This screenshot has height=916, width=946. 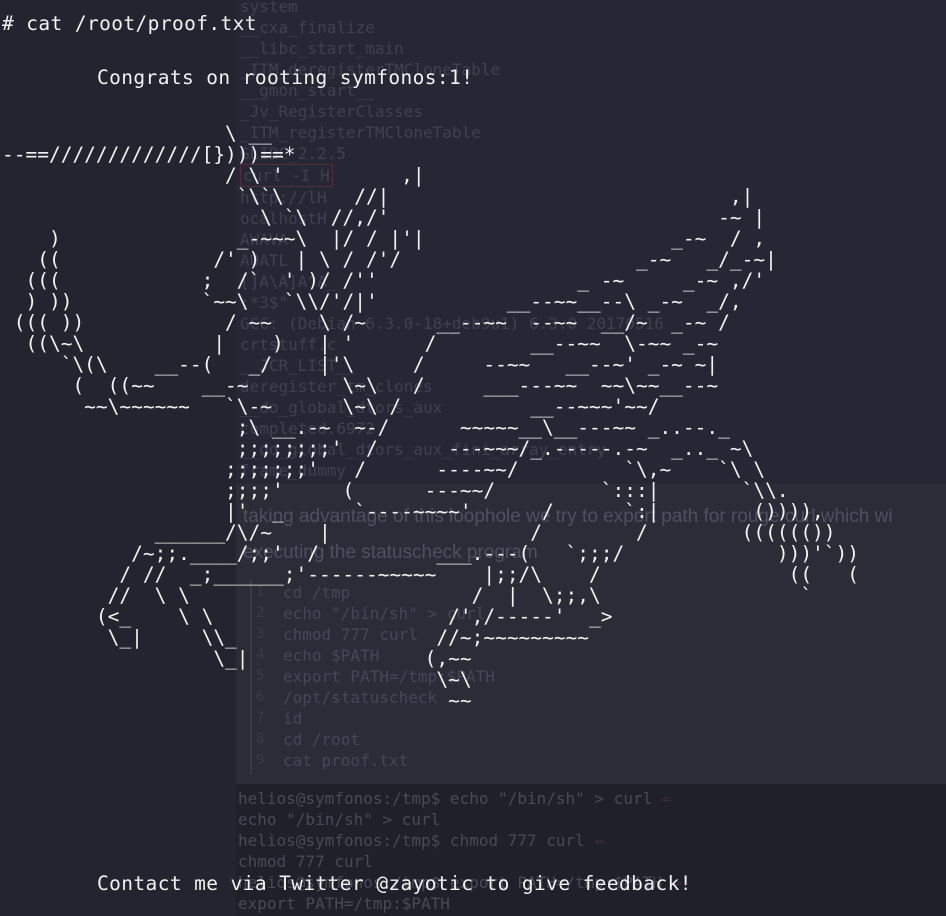 I want to click on code-line: cat proof.txt, so click(x=346, y=760).